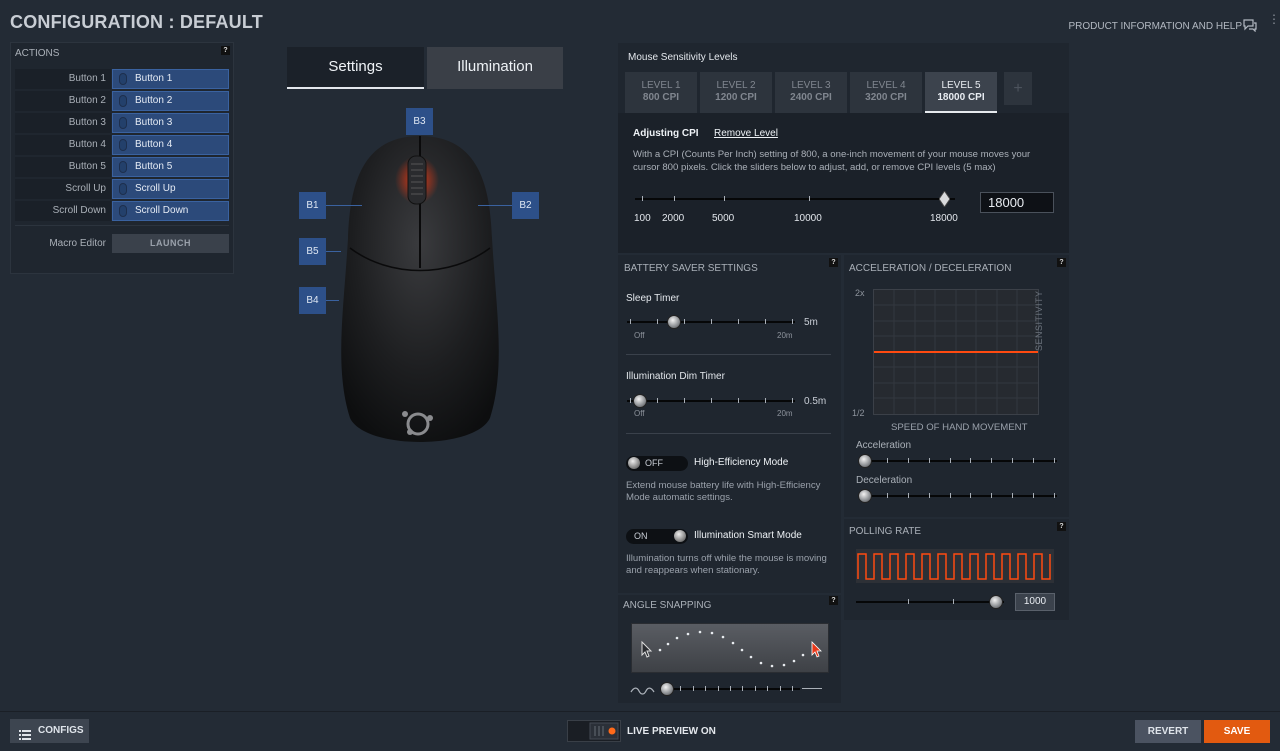  I want to click on action-binding-button: Button 2, so click(170, 101).